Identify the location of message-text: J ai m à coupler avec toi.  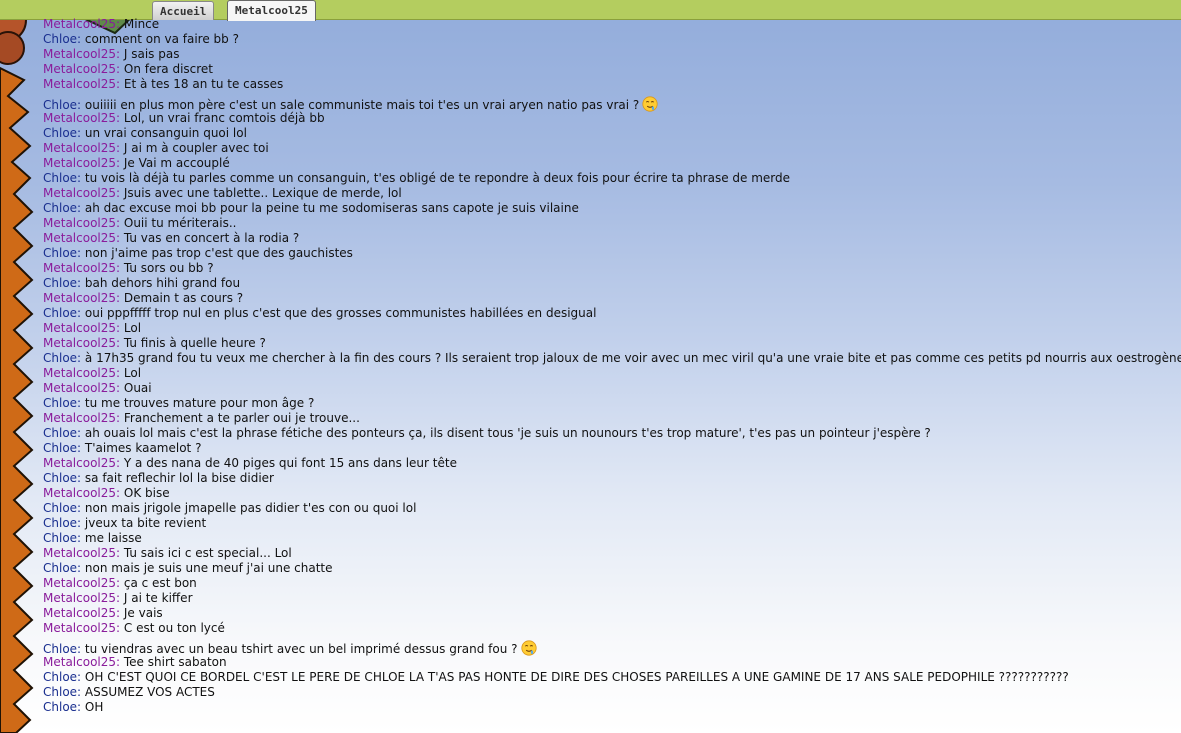
(196, 148).